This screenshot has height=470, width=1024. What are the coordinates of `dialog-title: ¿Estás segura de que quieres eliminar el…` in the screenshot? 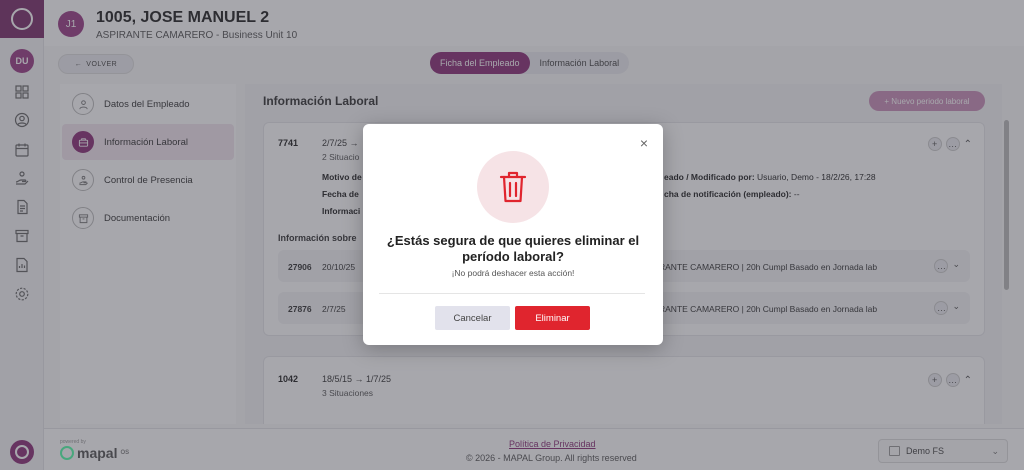 It's located at (513, 248).